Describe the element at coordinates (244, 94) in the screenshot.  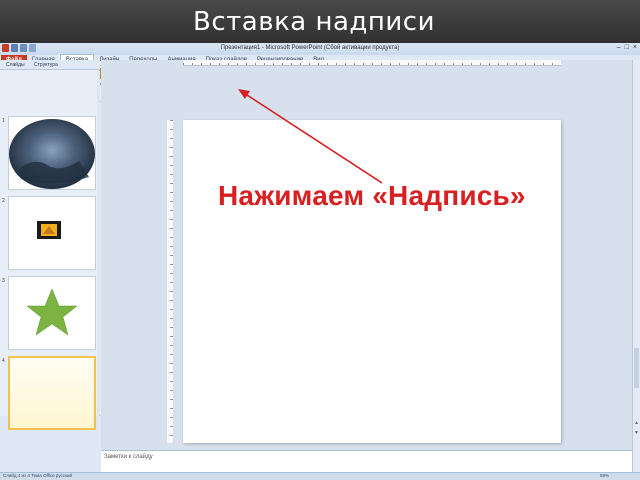
I see `arrow-head` at that location.